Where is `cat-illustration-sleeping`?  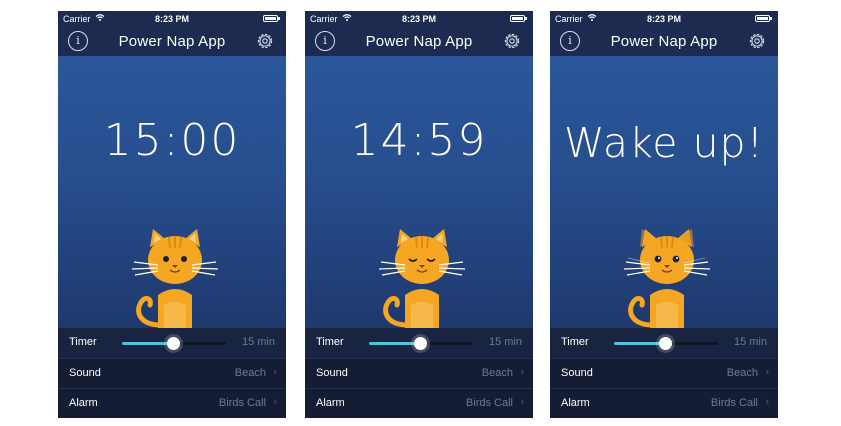 cat-illustration-sleeping is located at coordinates (422, 279).